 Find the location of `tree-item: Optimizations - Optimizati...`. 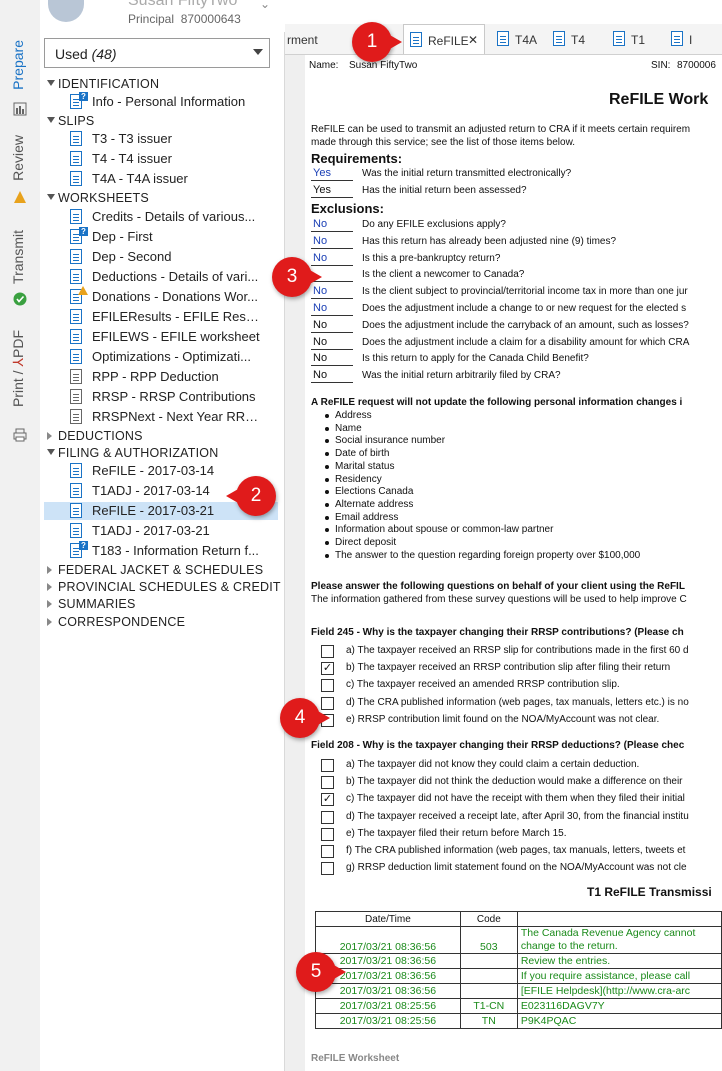

tree-item: Optimizations - Optimizati... is located at coordinates (161, 357).